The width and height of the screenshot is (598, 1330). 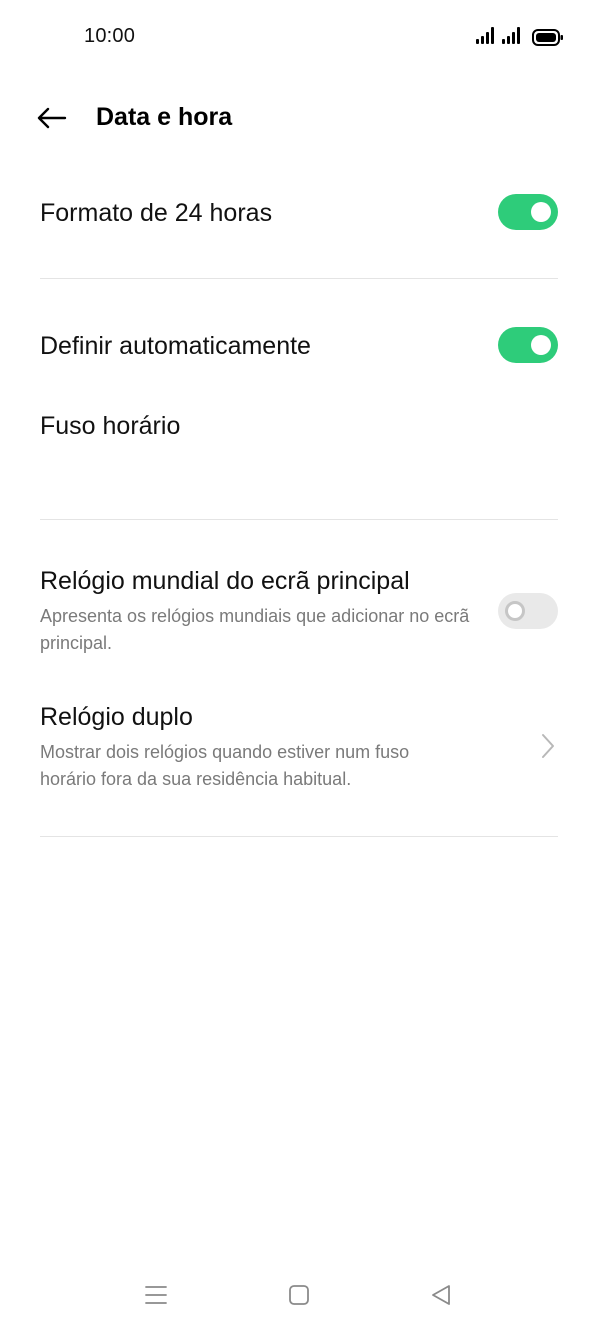 I want to click on back-icon, so click(x=441, y=1295).